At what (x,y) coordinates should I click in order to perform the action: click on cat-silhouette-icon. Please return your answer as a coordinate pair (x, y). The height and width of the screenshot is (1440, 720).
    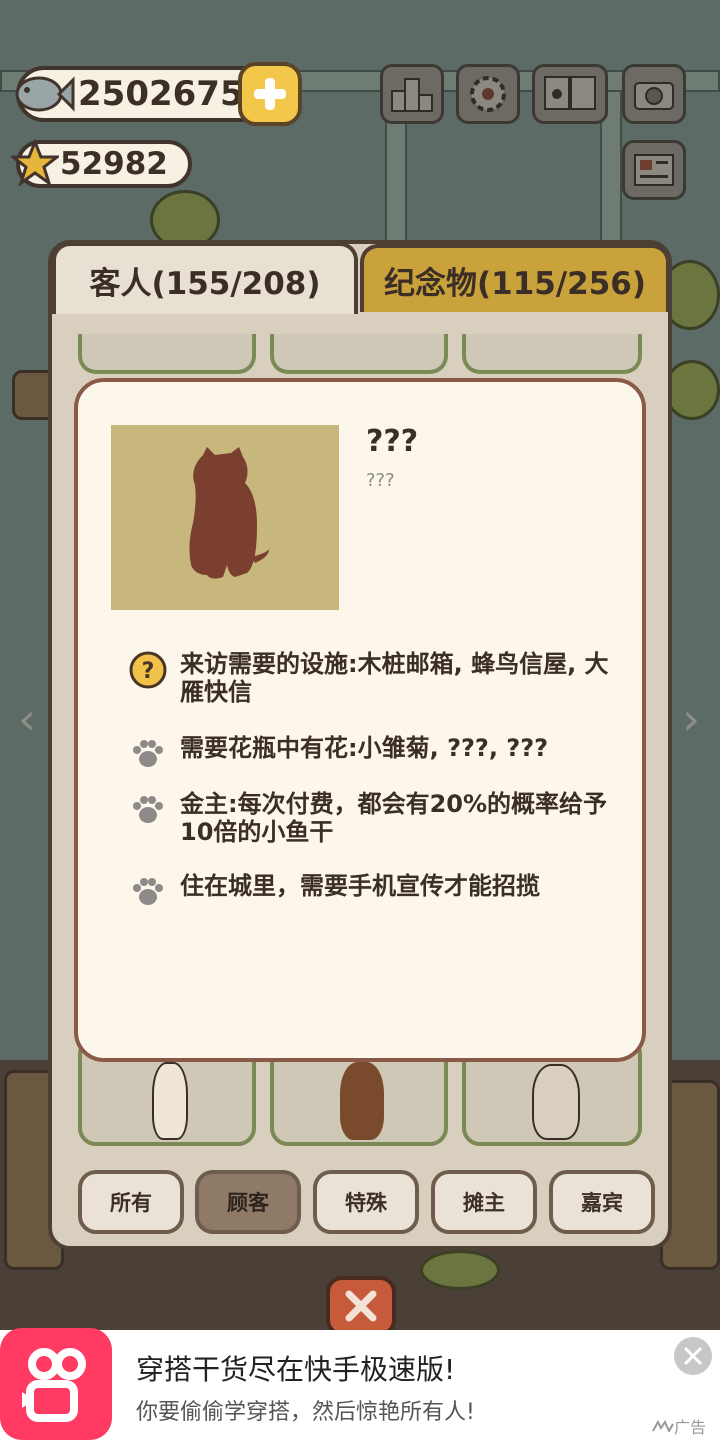
    Looking at the image, I should click on (229, 513).